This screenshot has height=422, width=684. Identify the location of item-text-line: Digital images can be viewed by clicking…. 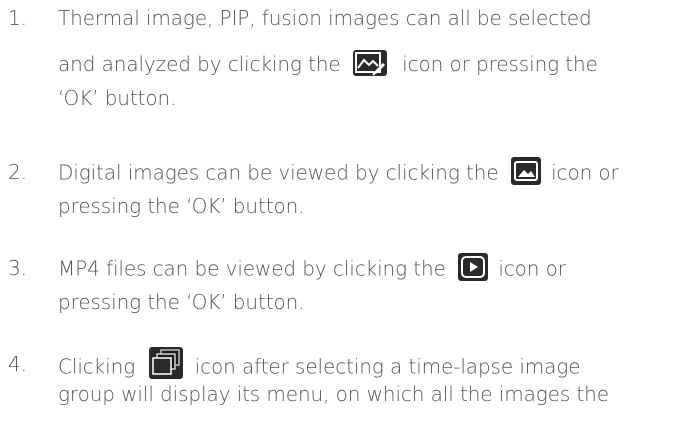
(338, 172).